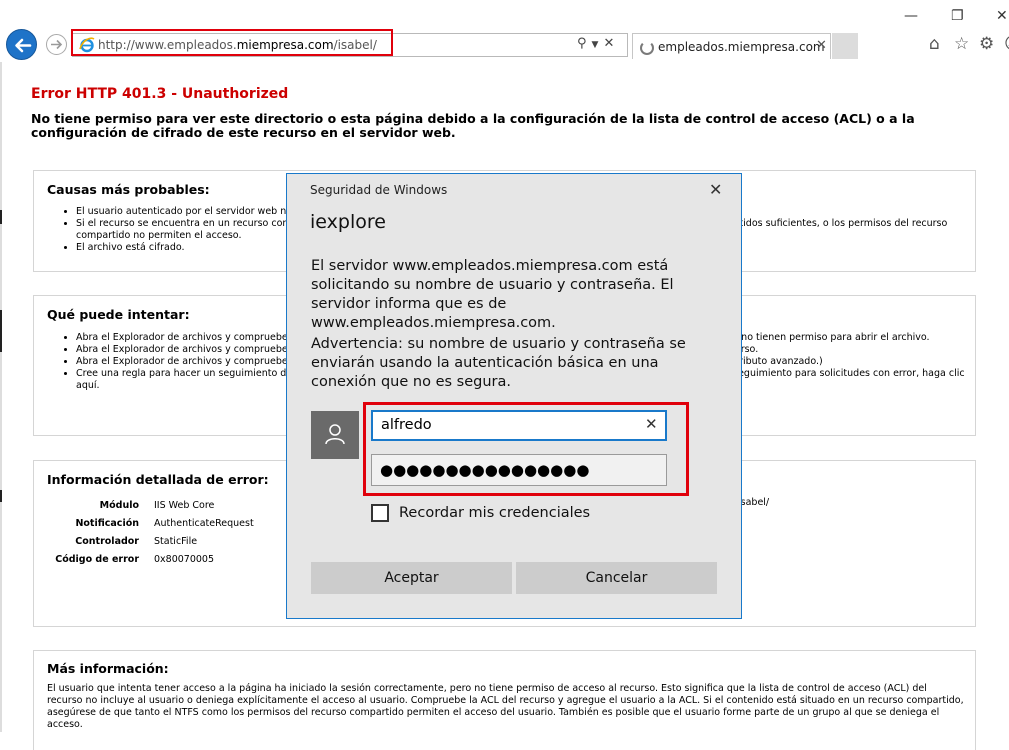  I want to click on tab-close-icon: ✕, so click(821, 45).